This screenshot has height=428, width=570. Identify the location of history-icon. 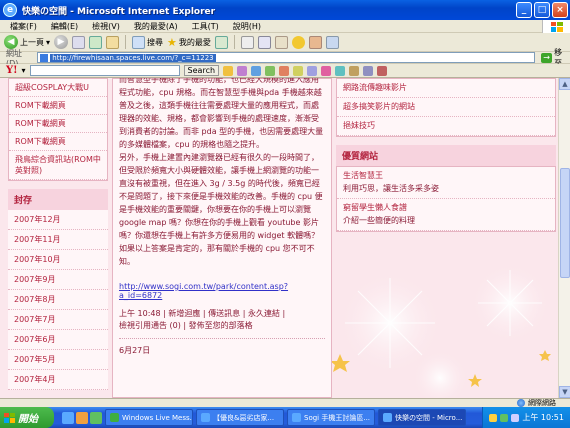
(221, 42).